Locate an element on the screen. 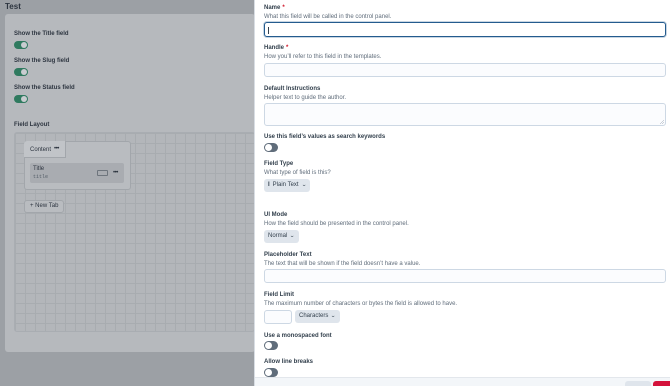 The width and height of the screenshot is (670, 386). monospaced-label: Use a monospaced font is located at coordinates (298, 336).